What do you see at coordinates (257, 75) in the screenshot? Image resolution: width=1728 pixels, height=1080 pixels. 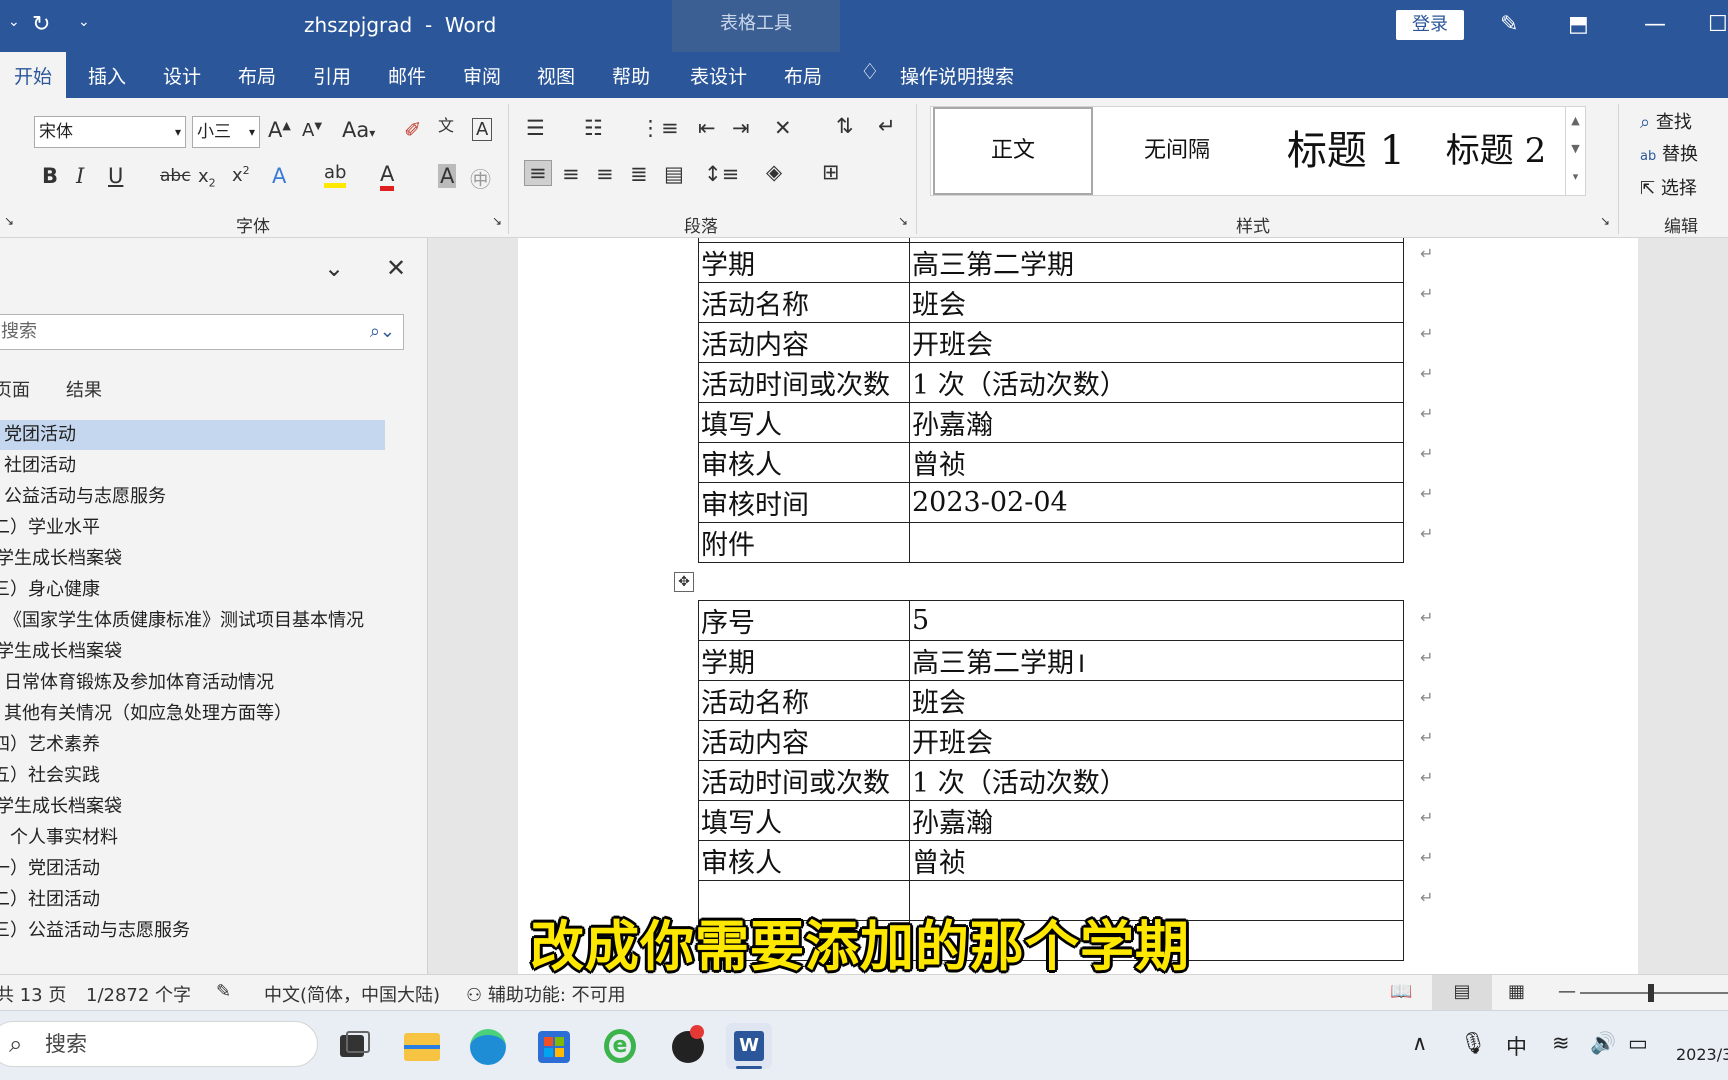 I see `tab-layout: 布局` at bounding box center [257, 75].